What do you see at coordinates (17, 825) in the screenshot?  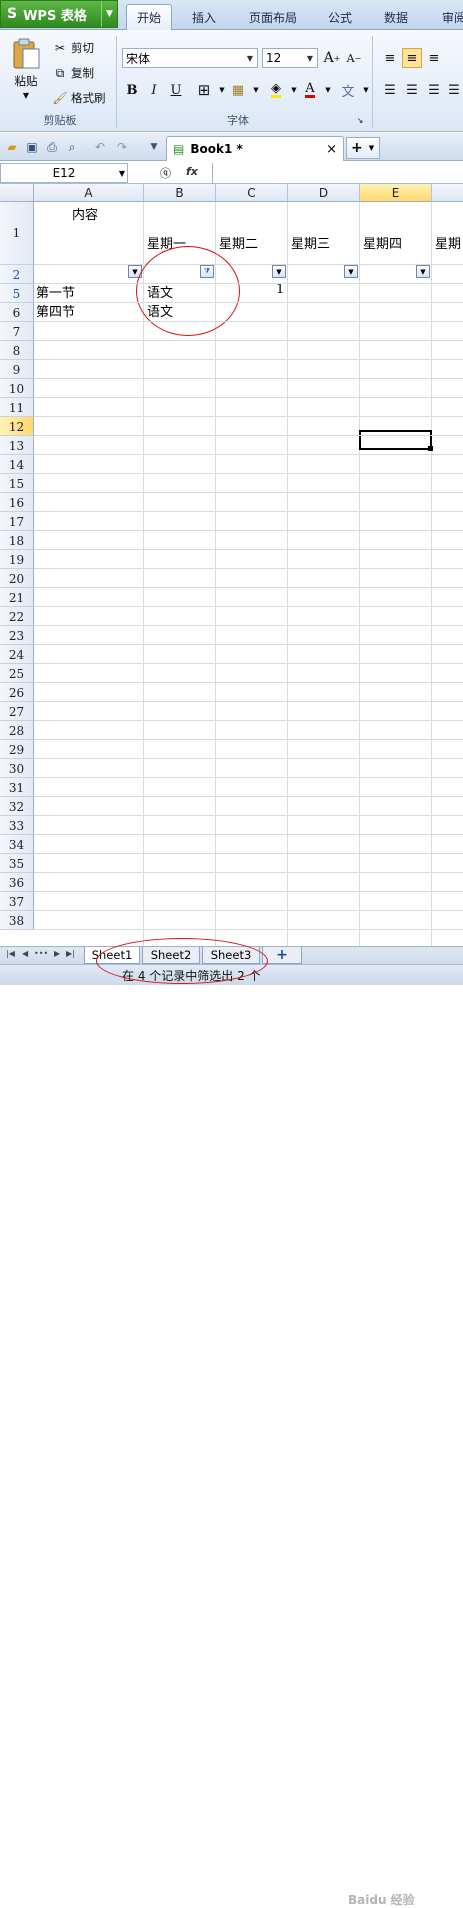 I see `row-header: 33` at bounding box center [17, 825].